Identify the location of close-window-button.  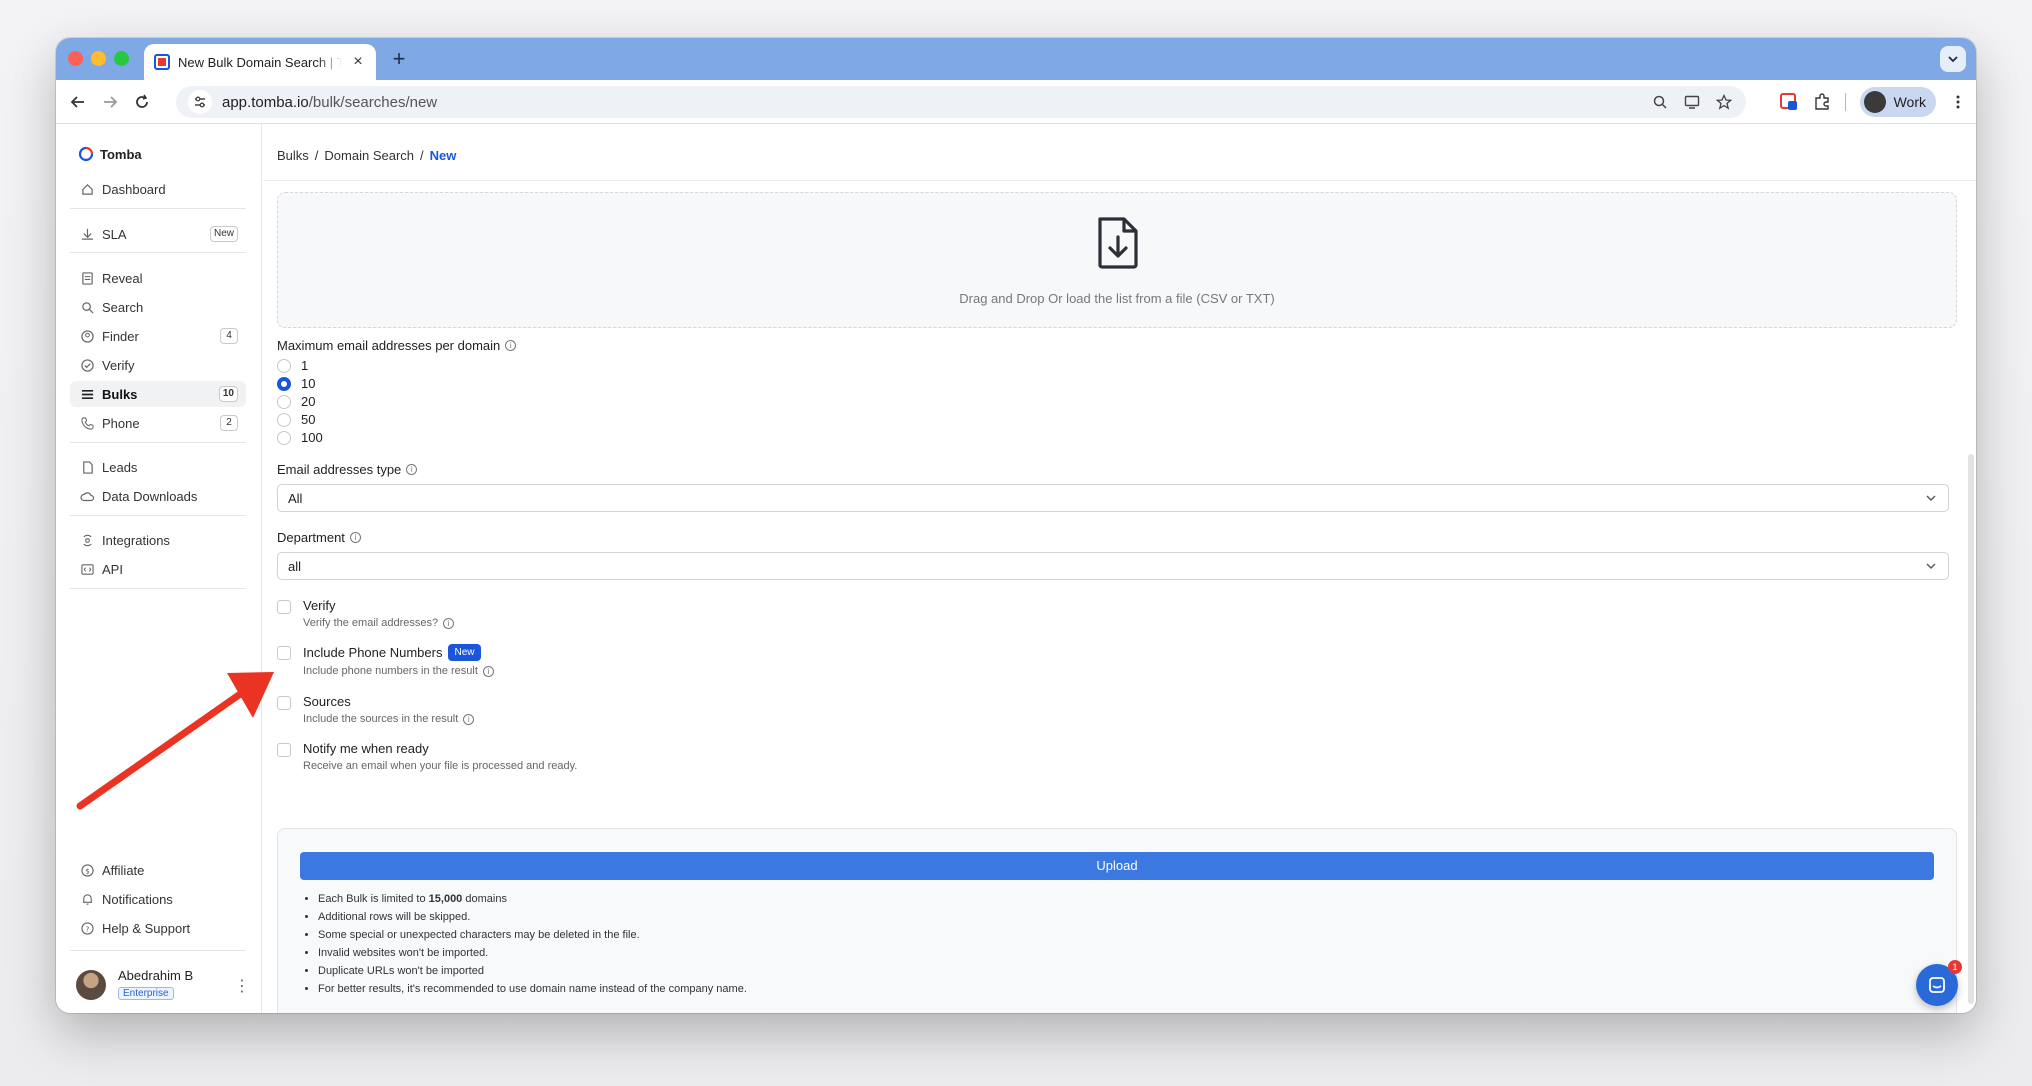
(75, 58).